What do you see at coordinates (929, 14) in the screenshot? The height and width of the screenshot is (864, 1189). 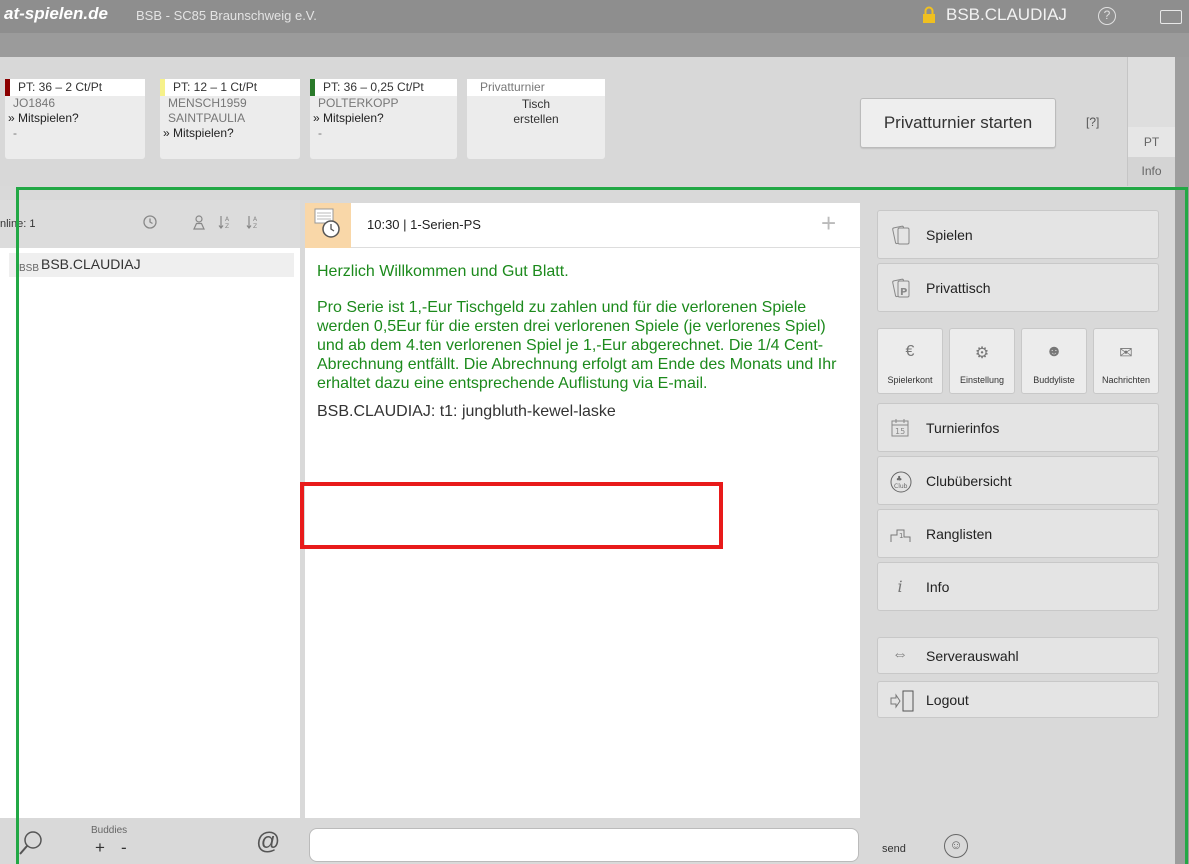 I see `lock-icon` at bounding box center [929, 14].